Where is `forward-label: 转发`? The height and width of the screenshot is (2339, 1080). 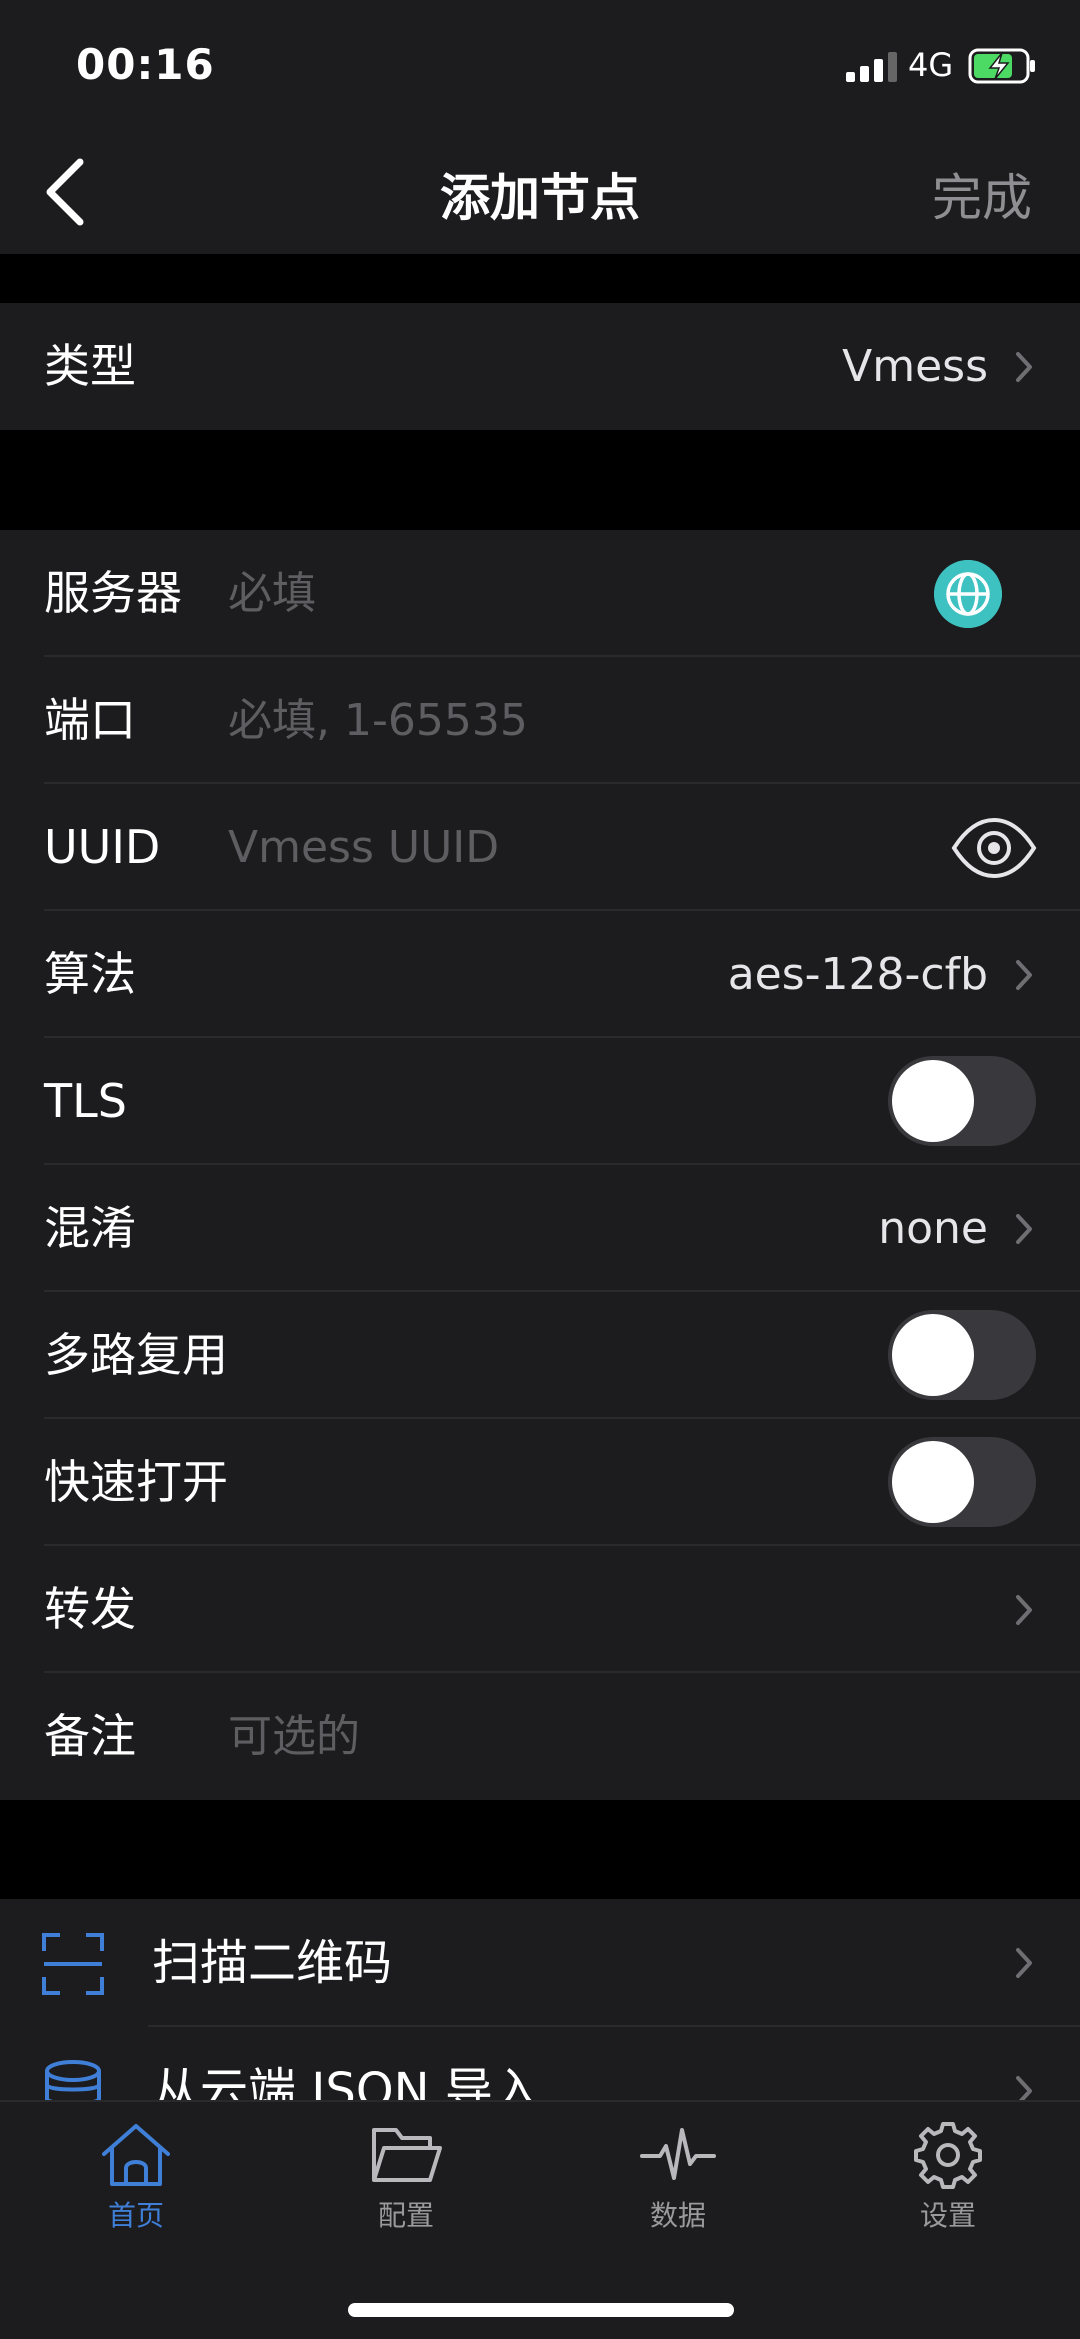
forward-label: 转发 is located at coordinates (90, 1609).